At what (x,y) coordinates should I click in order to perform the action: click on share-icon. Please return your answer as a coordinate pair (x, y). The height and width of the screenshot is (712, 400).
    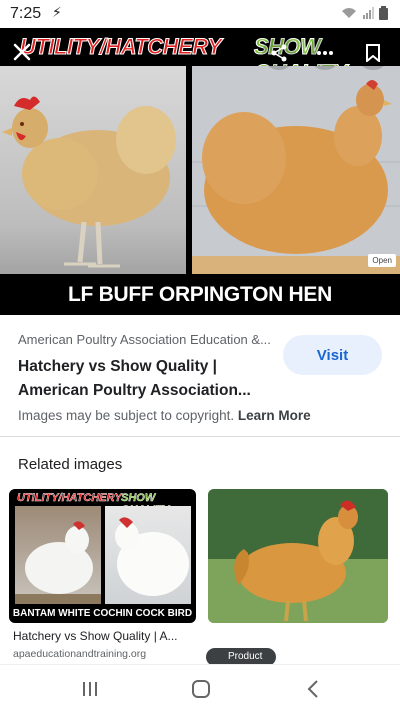
    Looking at the image, I should click on (279, 53).